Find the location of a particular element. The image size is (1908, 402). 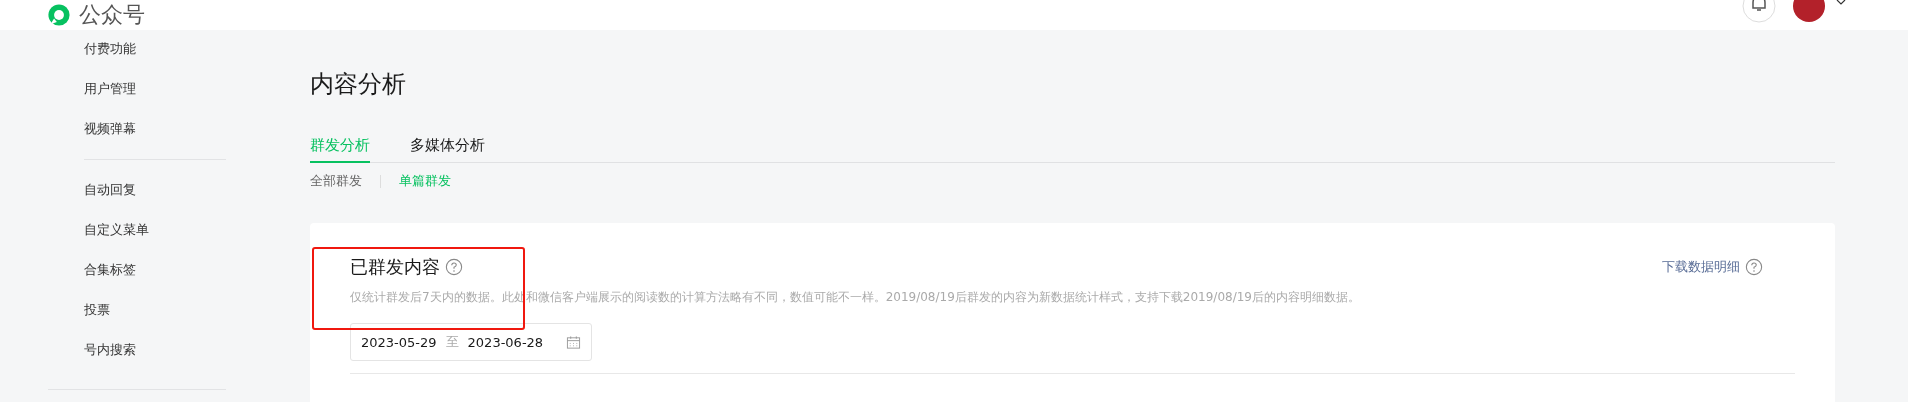

page-title: 内容分析 is located at coordinates (358, 84).